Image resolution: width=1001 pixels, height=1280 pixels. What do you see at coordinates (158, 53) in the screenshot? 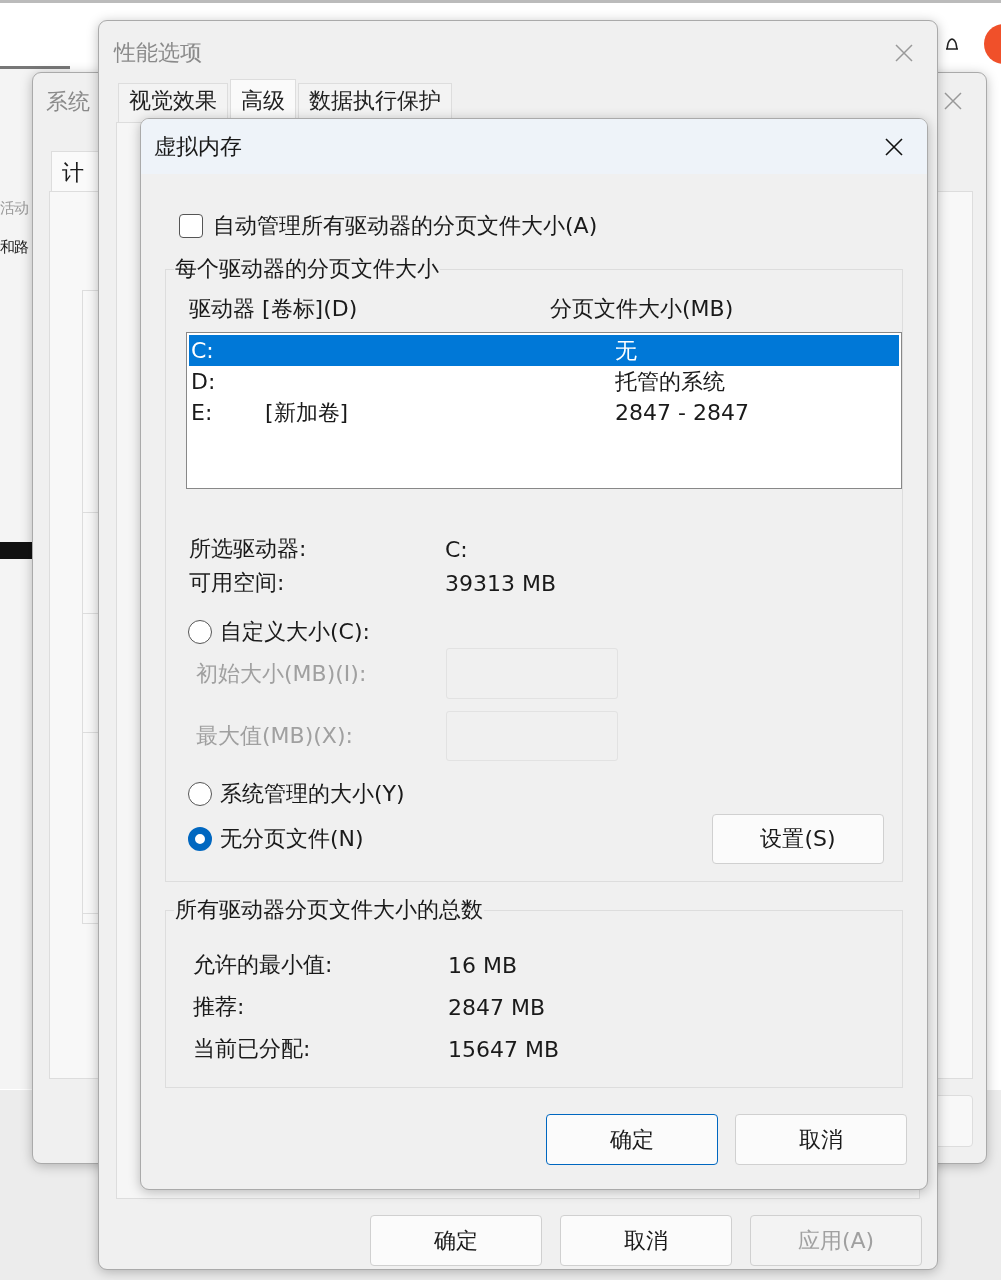
I see `window-title: 性能选项` at bounding box center [158, 53].